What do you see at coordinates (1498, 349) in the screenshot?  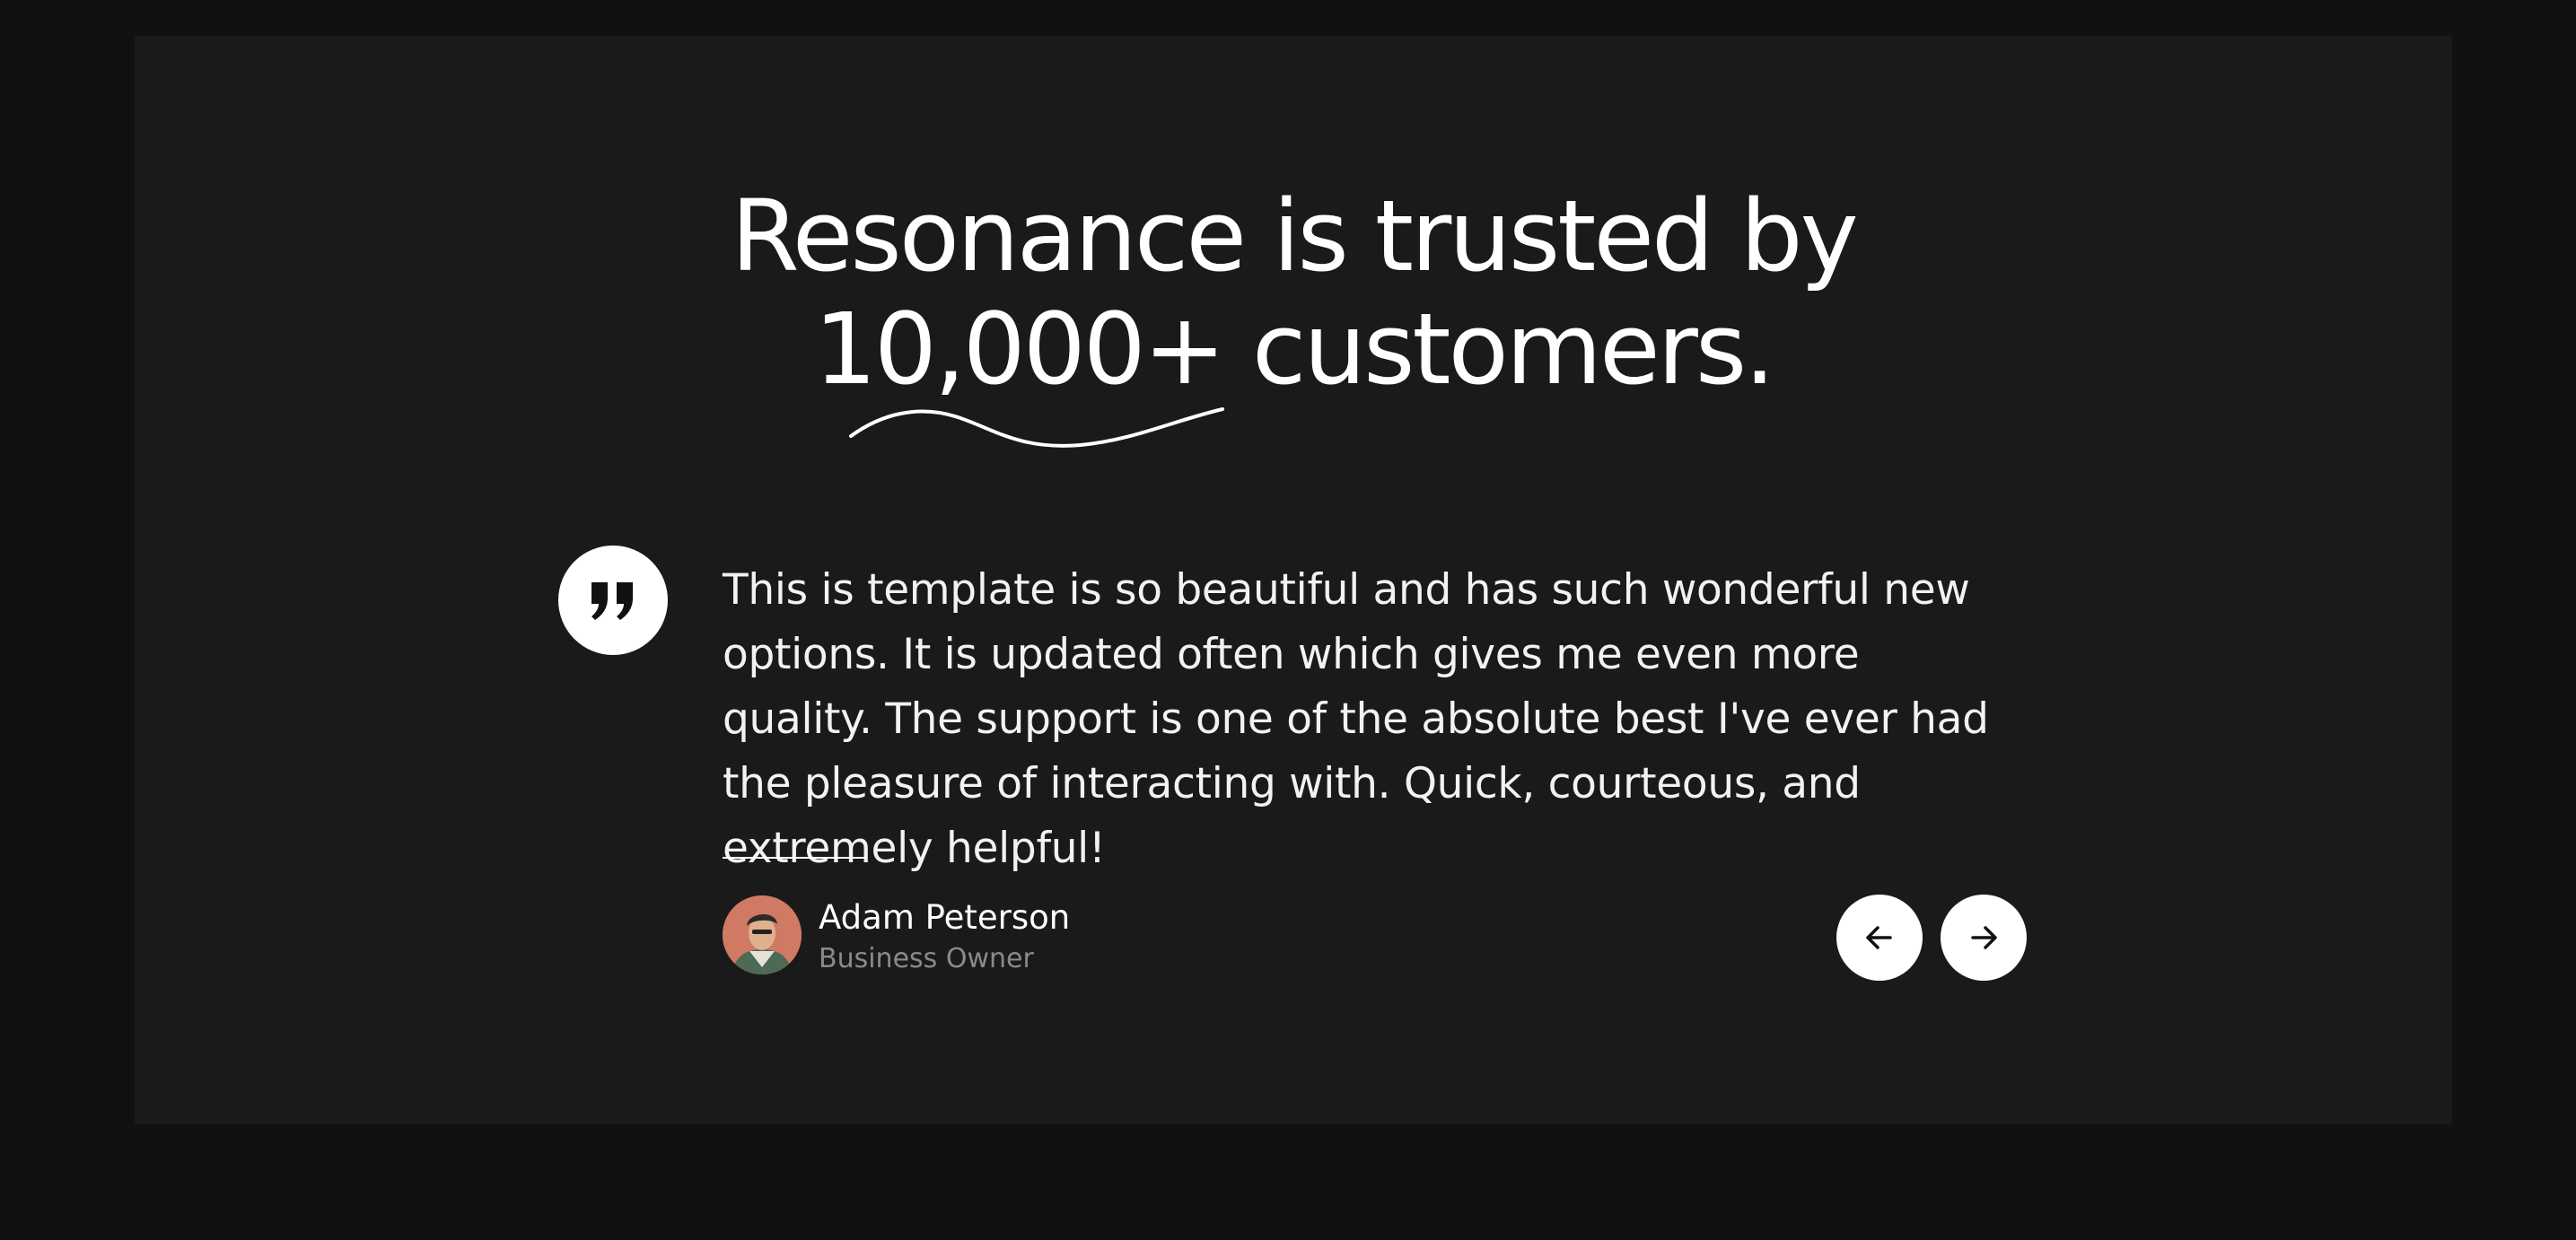 I see `heading-line-2-rest: customers.` at bounding box center [1498, 349].